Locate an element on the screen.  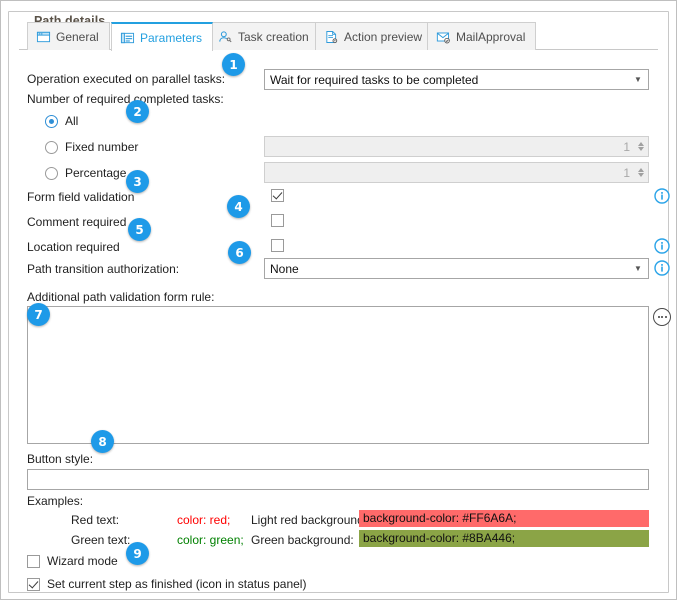
example-left-label: Red text: is located at coordinates (95, 520).